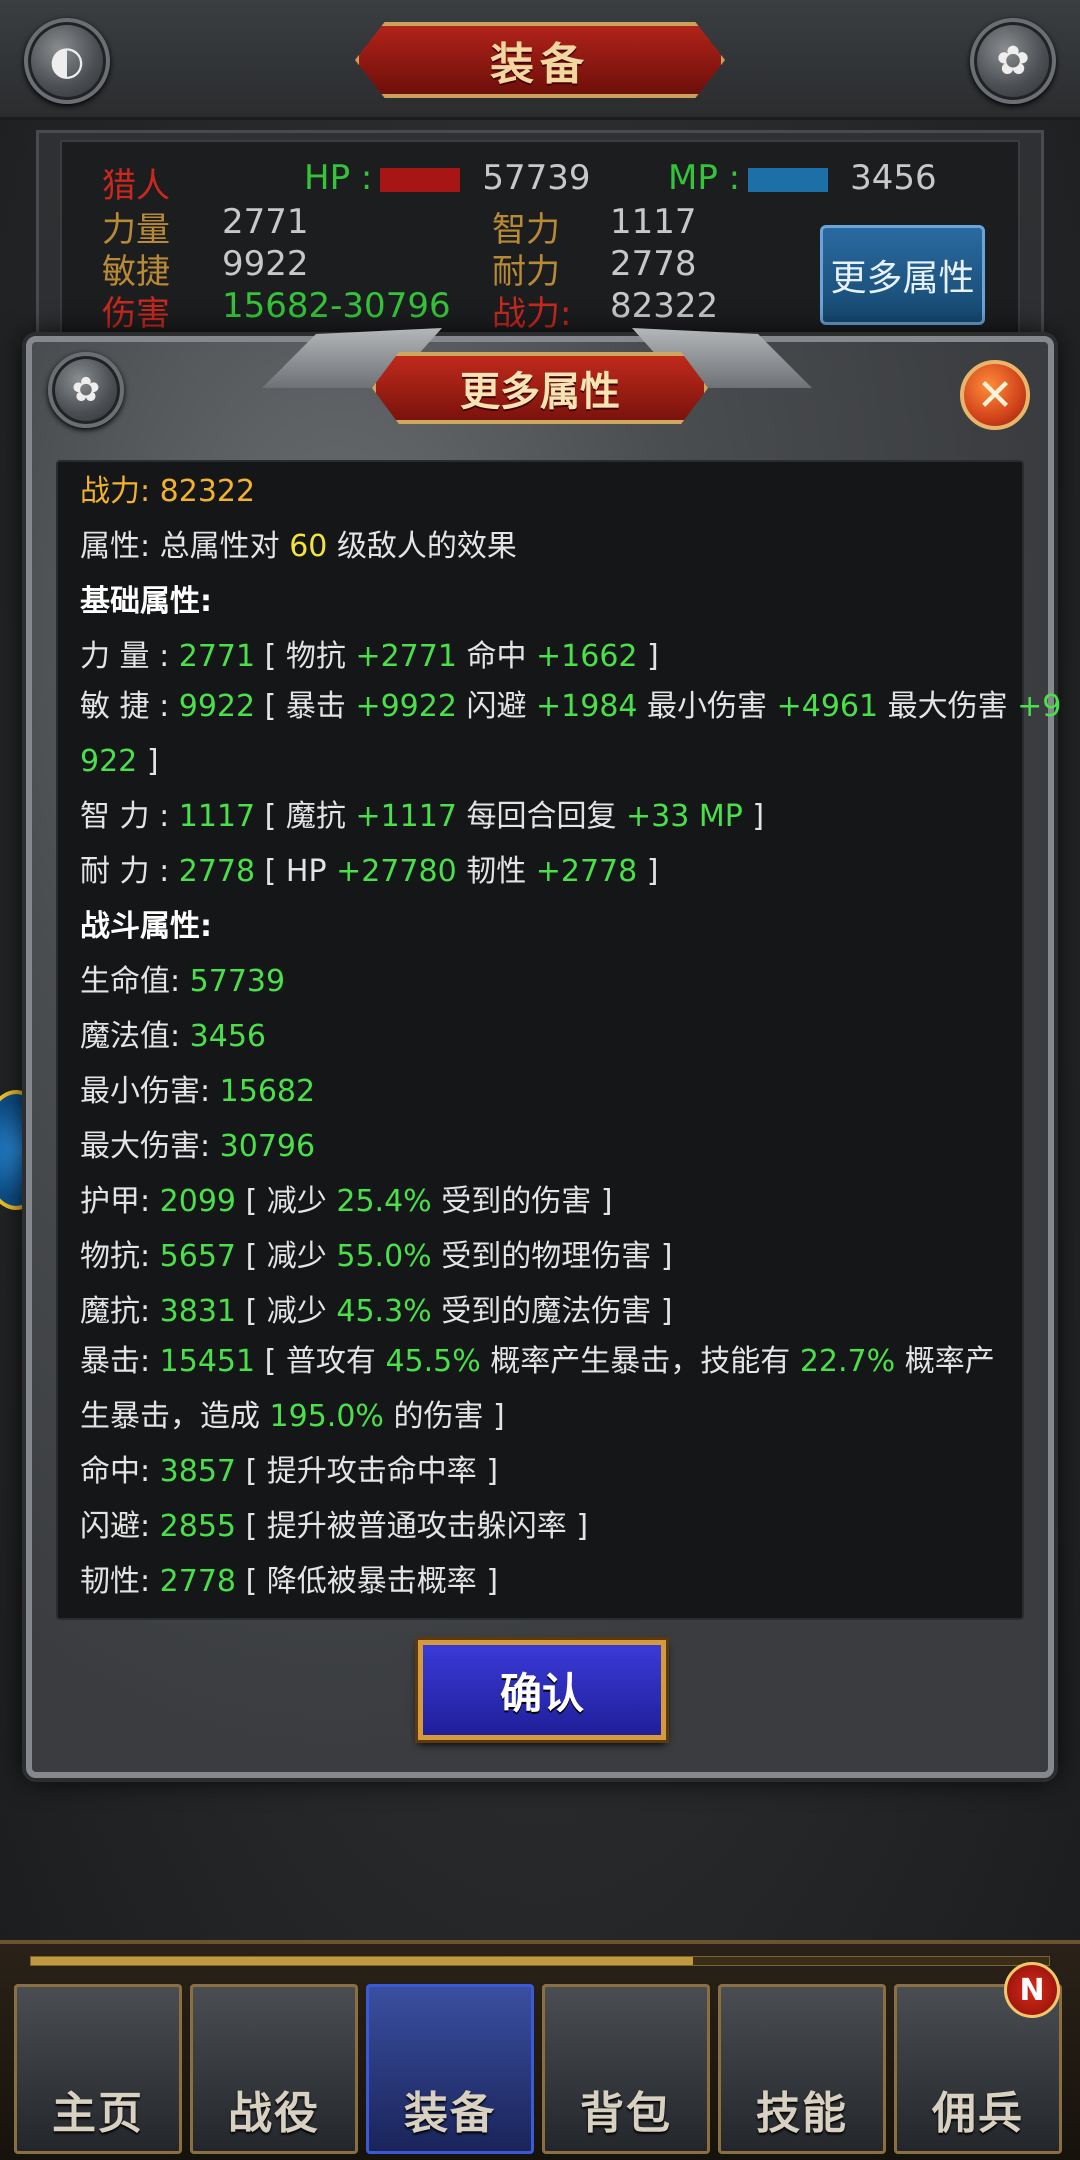 The width and height of the screenshot is (1080, 2160). I want to click on confirm-label: 确认, so click(541, 1693).